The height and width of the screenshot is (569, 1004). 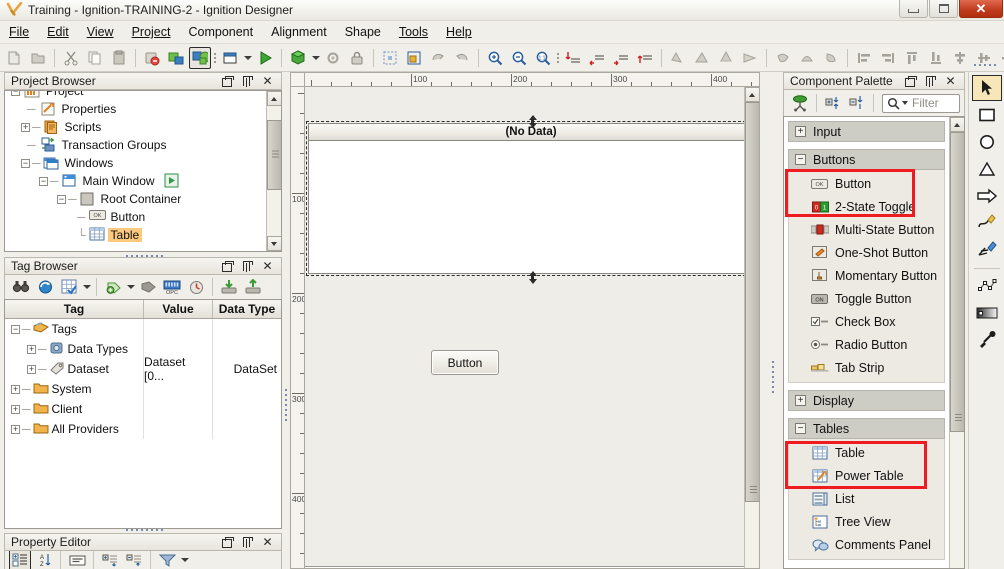 What do you see at coordinates (726, 58) in the screenshot?
I see `shape-intersect-icon` at bounding box center [726, 58].